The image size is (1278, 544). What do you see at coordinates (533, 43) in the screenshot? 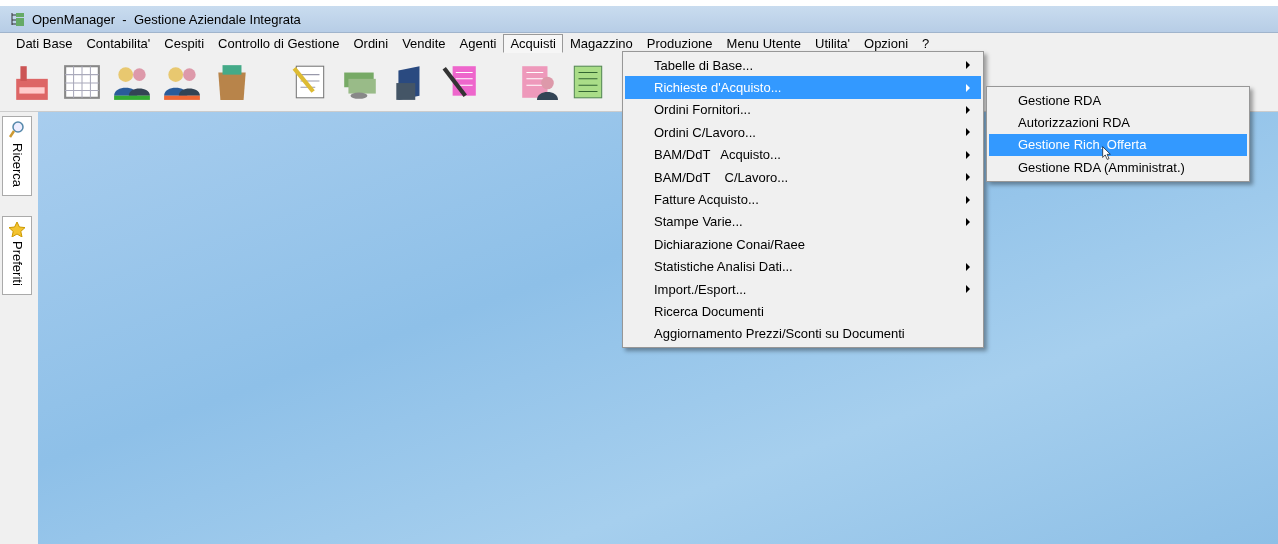
I see `menu-item: Acquisti` at bounding box center [533, 43].